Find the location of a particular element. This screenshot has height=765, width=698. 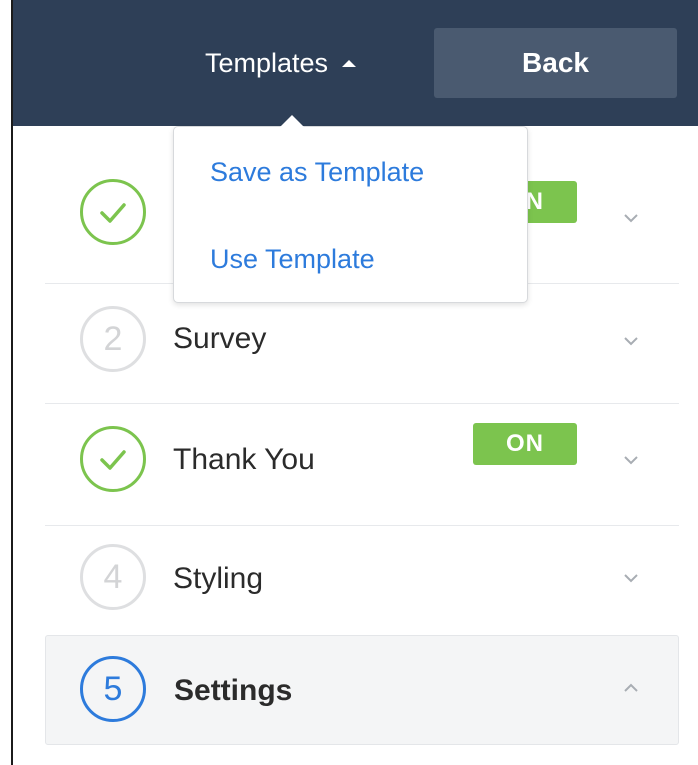

use-template-menu-item: Use Template is located at coordinates (292, 259).